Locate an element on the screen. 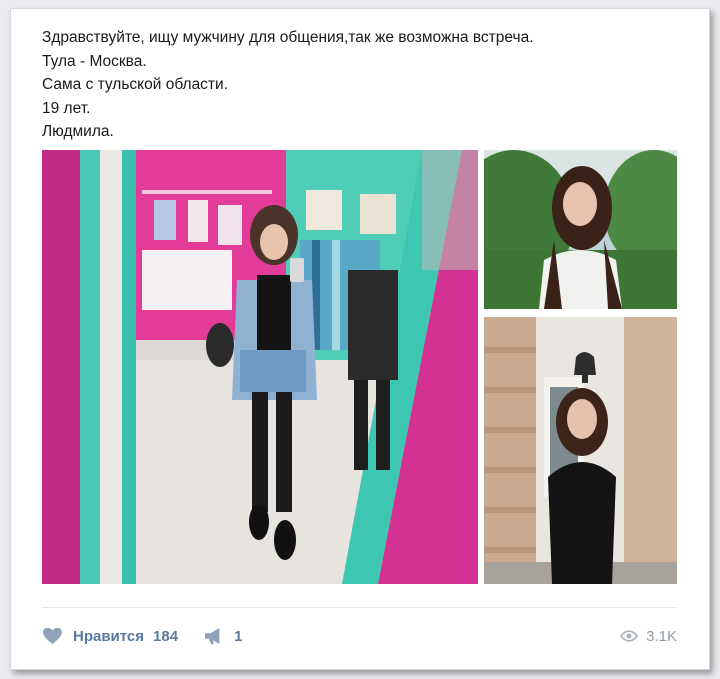 The width and height of the screenshot is (720, 679). eye-icon is located at coordinates (629, 636).